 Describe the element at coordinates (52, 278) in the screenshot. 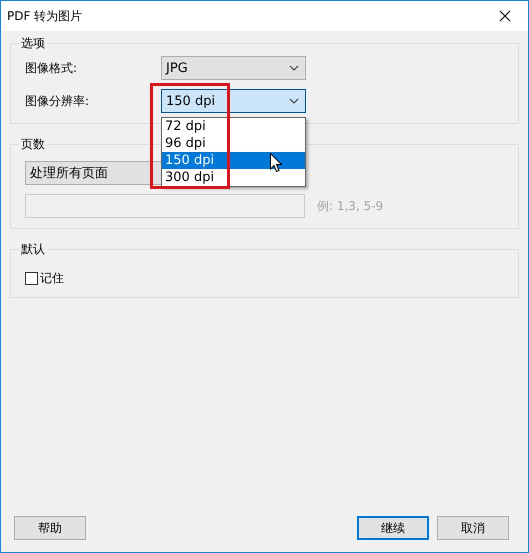

I see `checkbox-label: 记住` at that location.